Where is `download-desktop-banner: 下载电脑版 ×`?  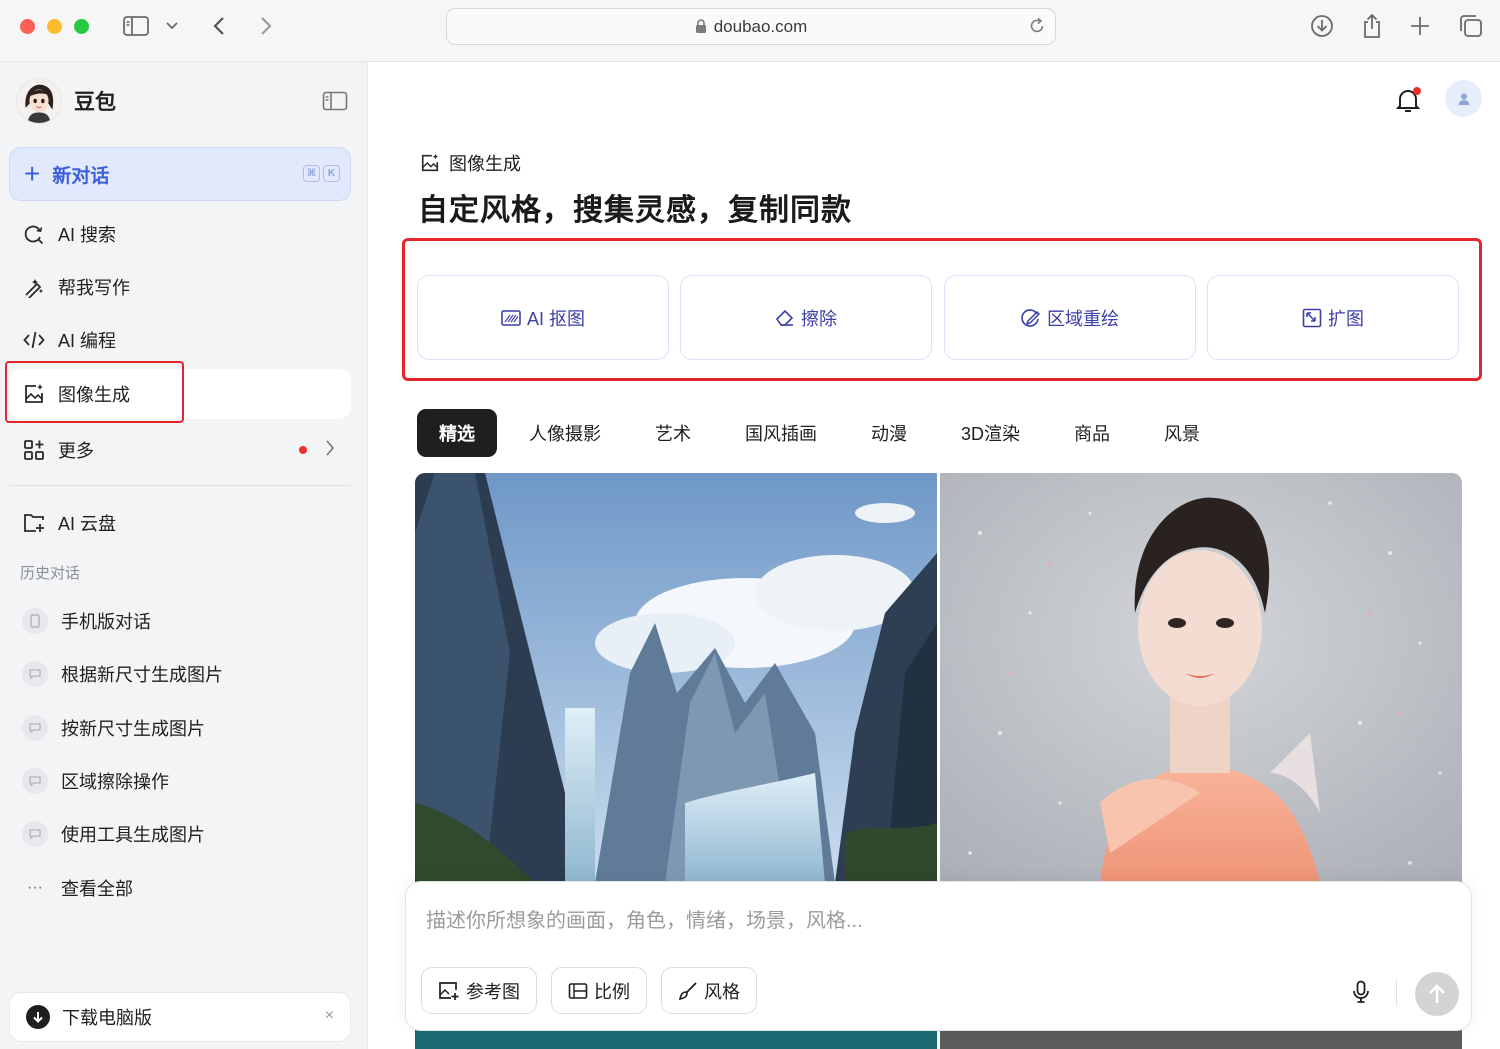
download-desktop-banner: 下载电脑版 × is located at coordinates (180, 1017).